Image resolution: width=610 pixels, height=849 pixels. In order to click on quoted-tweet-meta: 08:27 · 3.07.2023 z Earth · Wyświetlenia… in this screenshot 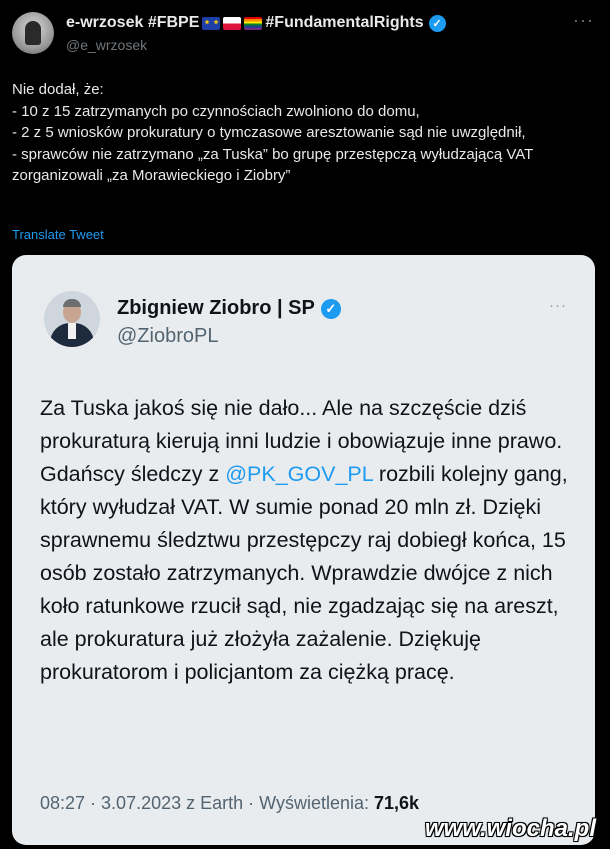, I will do `click(229, 803)`.